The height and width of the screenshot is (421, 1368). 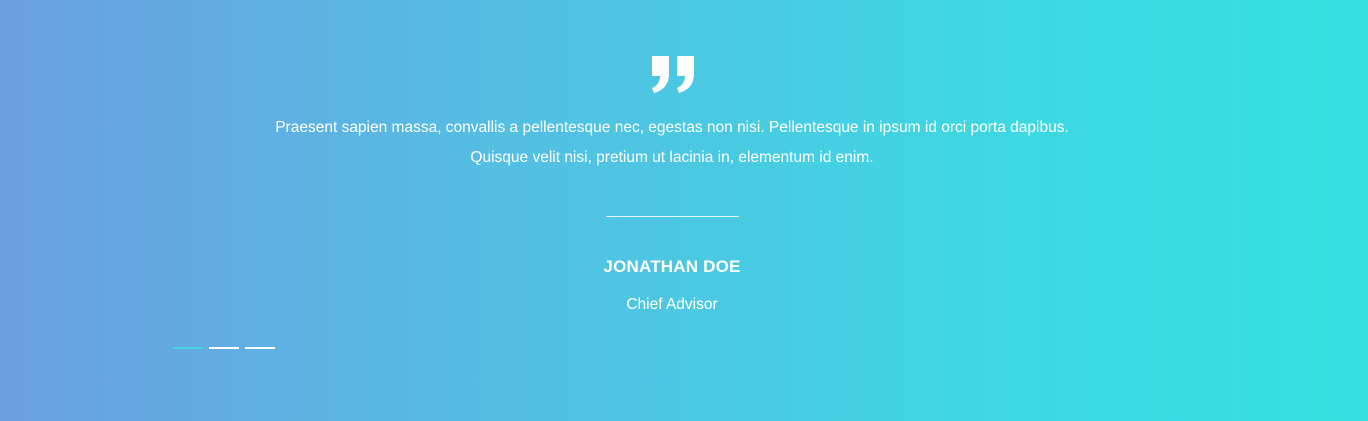 What do you see at coordinates (673, 74) in the screenshot?
I see `quote-mark-icon` at bounding box center [673, 74].